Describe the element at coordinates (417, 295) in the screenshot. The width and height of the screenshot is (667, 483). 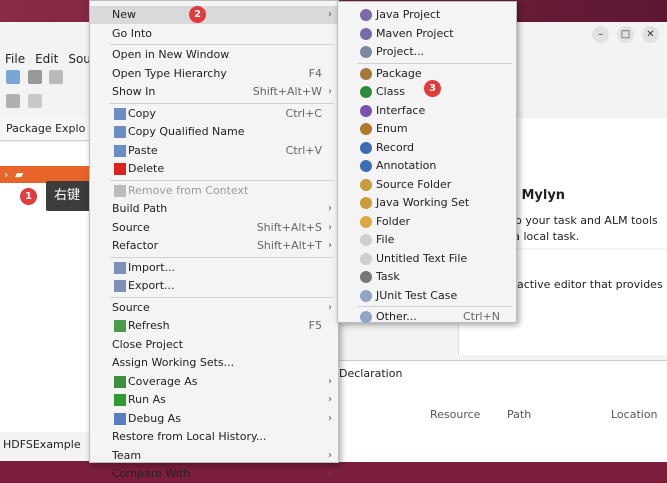
I see `menu-item-label: JUnit Test Case` at that location.